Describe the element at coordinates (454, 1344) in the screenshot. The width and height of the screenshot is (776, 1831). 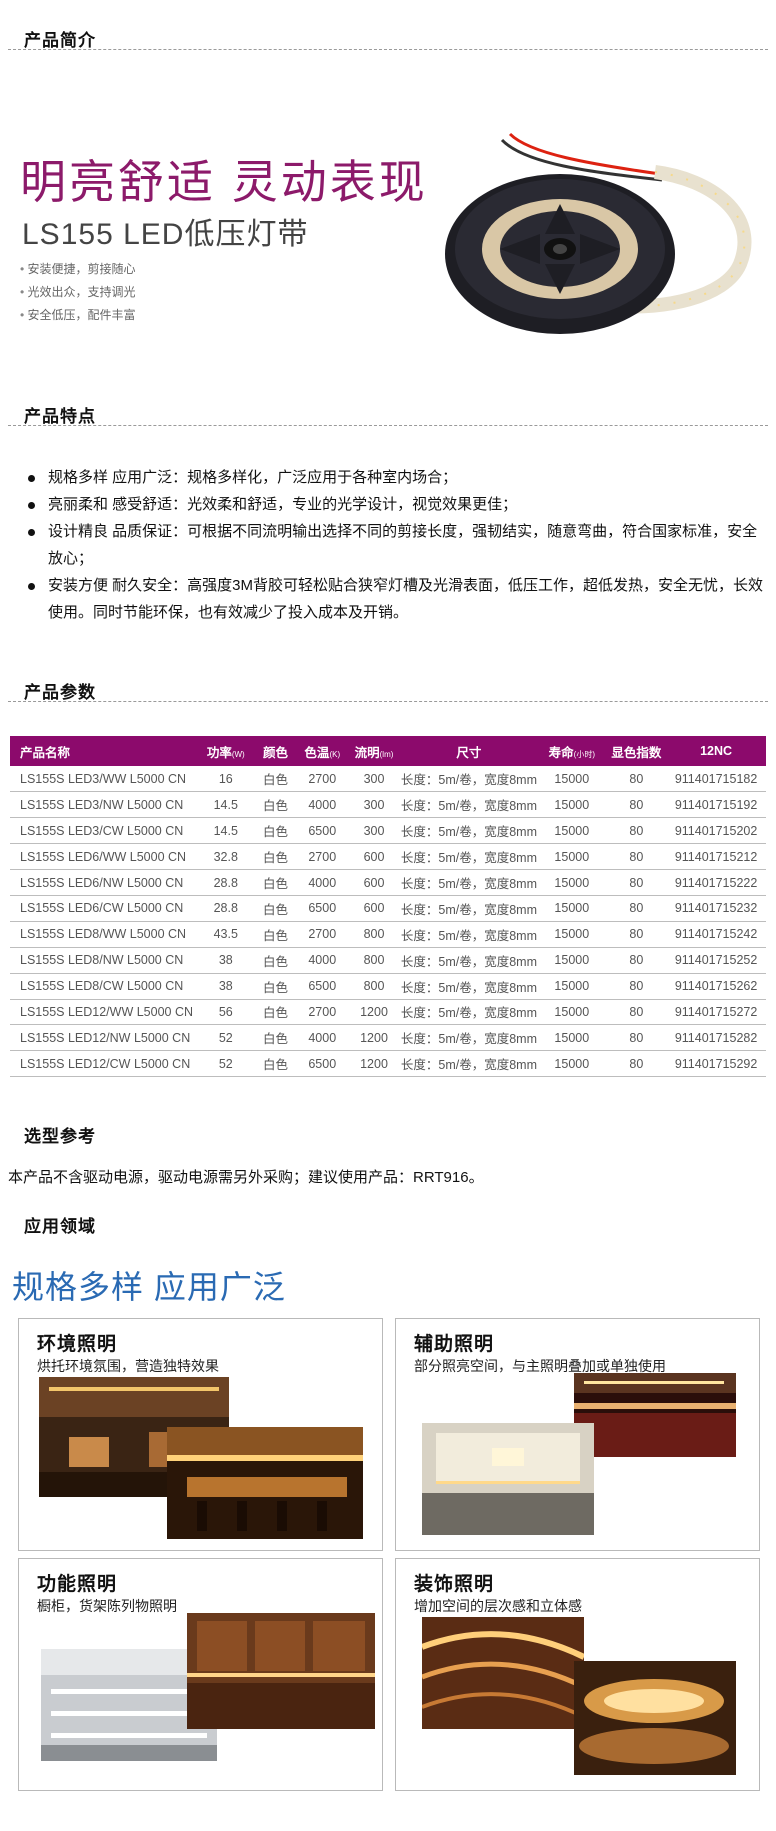
I see `card-title: 辅助照明` at that location.